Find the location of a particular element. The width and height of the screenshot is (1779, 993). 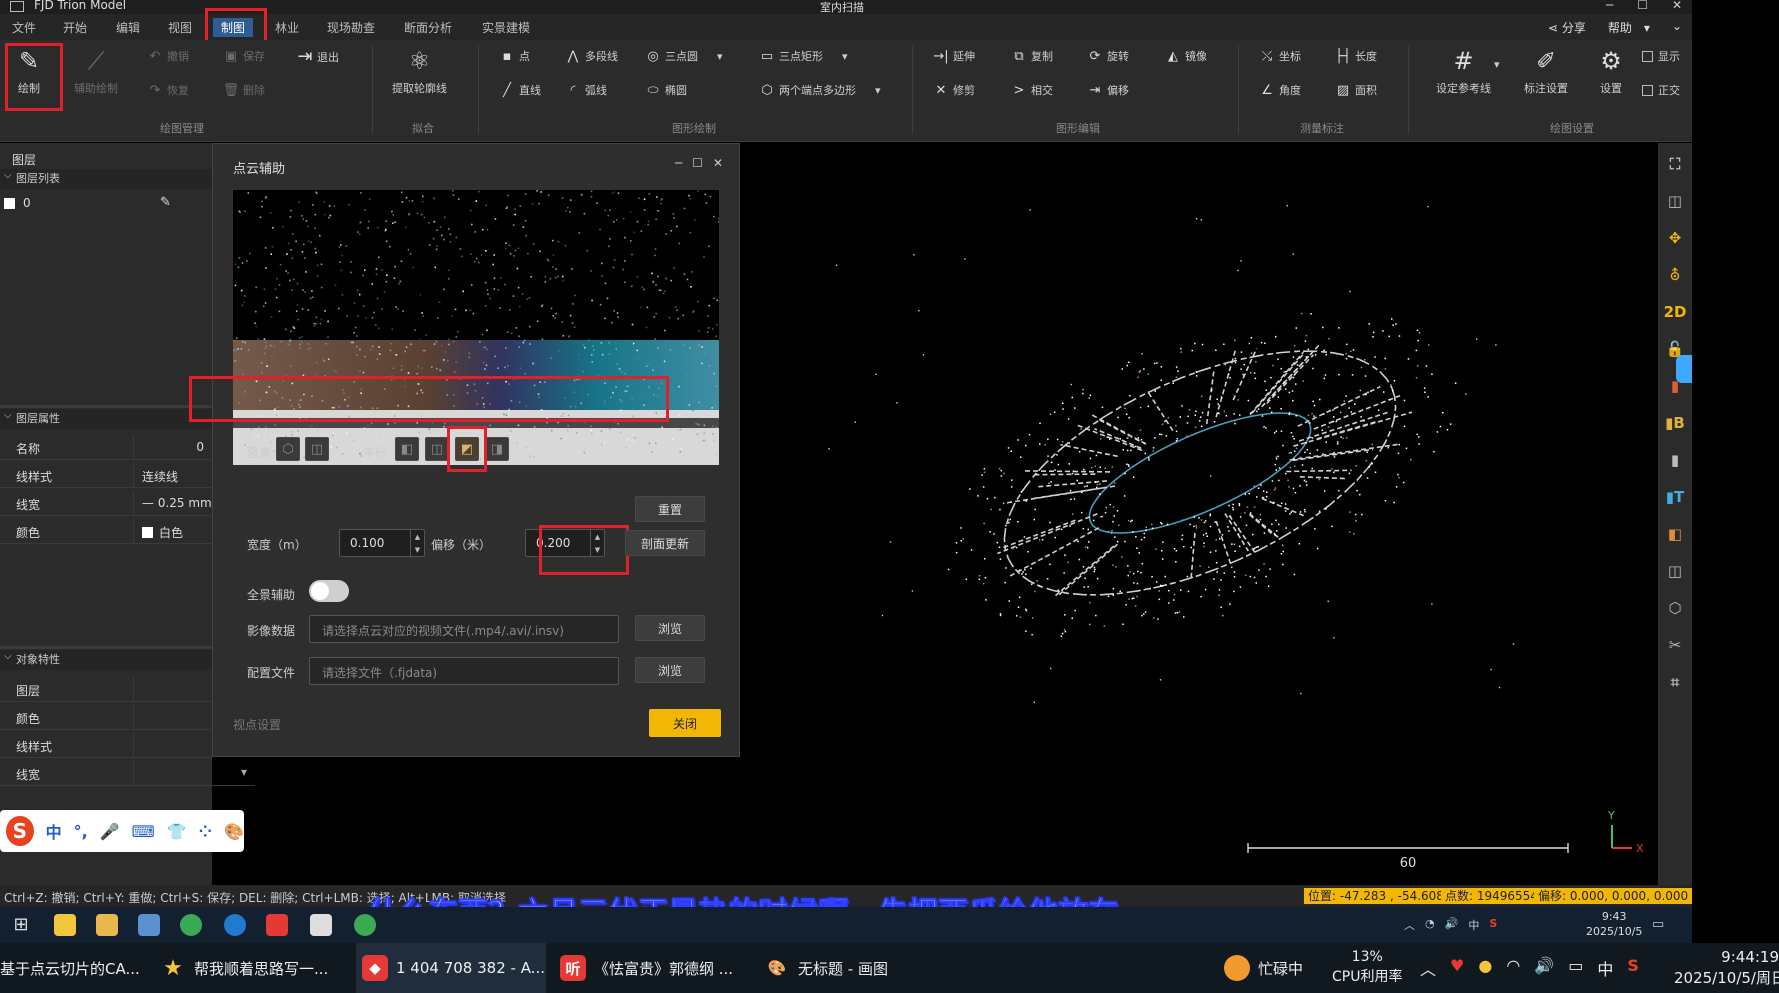

tray-app-yellow-icon: ● is located at coordinates (1485, 968).